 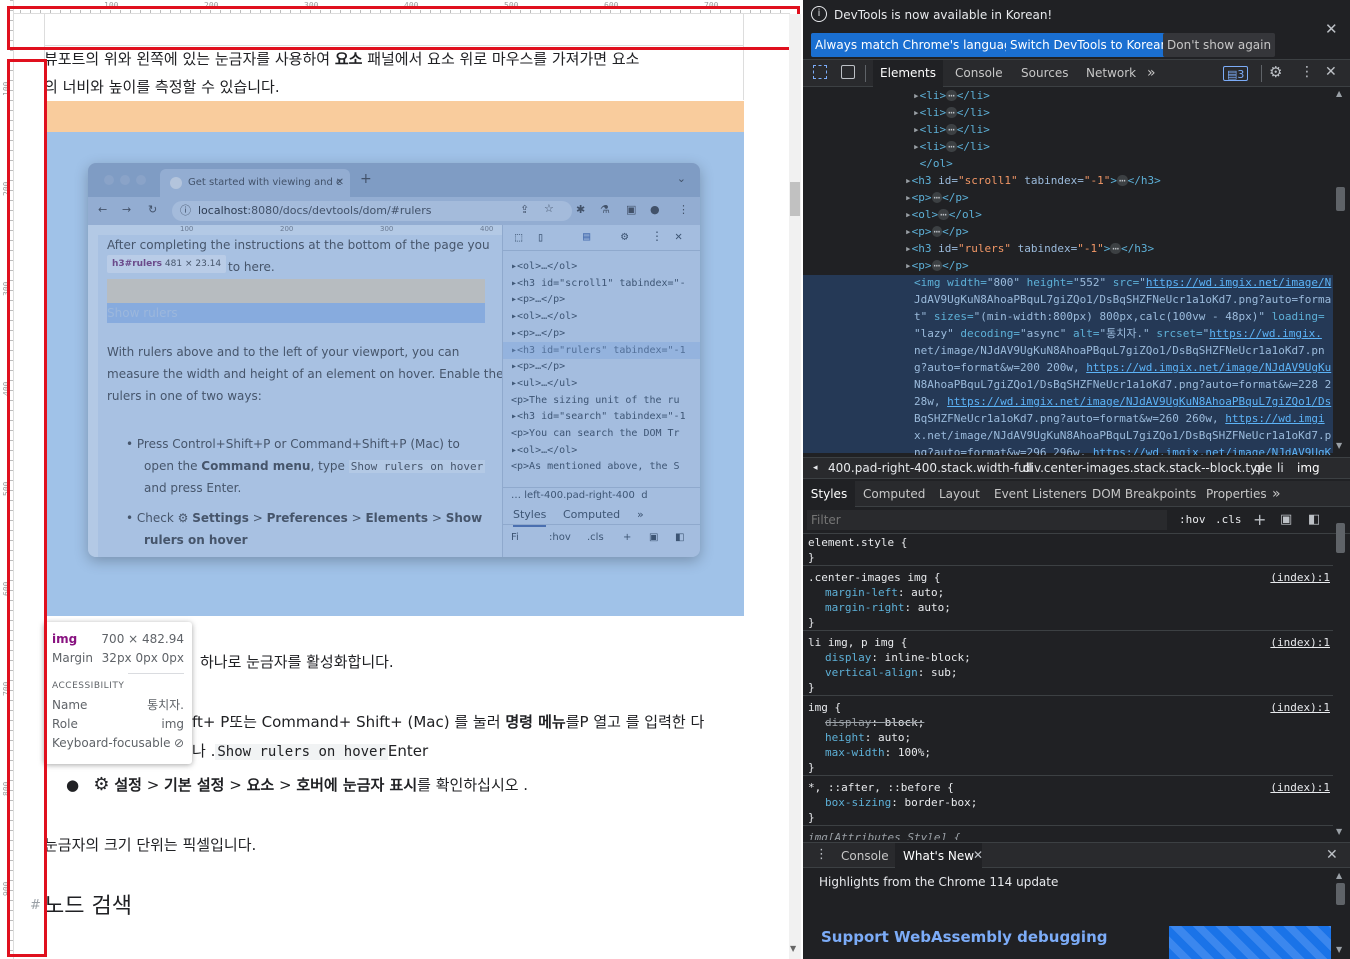 What do you see at coordinates (1340, 681) in the screenshot?
I see `styles-scrollbar: ▲ ▼` at bounding box center [1340, 681].